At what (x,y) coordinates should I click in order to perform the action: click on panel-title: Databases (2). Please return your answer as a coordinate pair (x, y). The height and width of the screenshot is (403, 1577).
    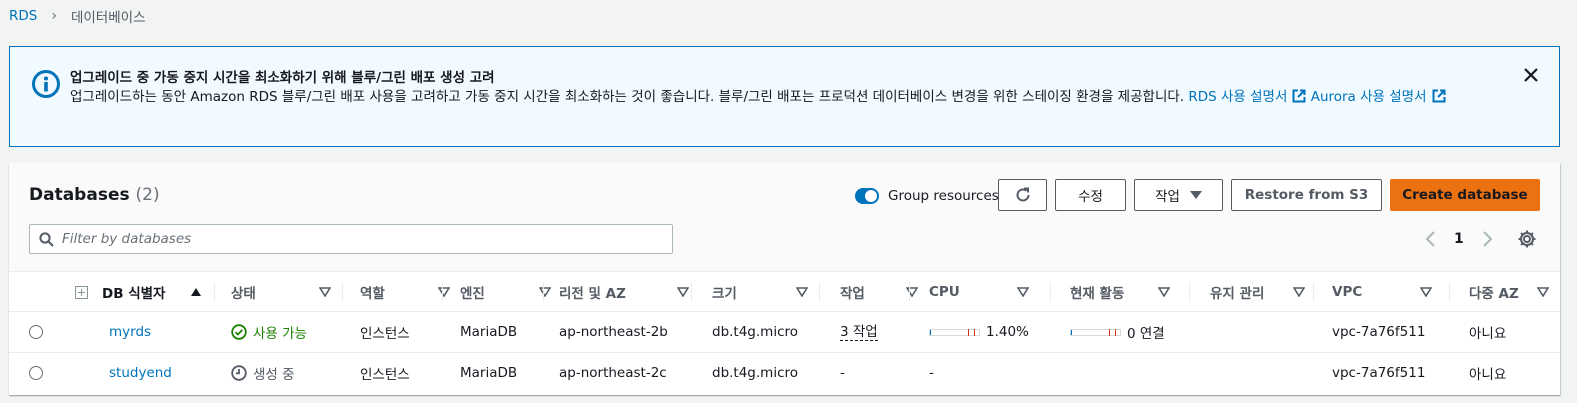
    Looking at the image, I should click on (94, 195).